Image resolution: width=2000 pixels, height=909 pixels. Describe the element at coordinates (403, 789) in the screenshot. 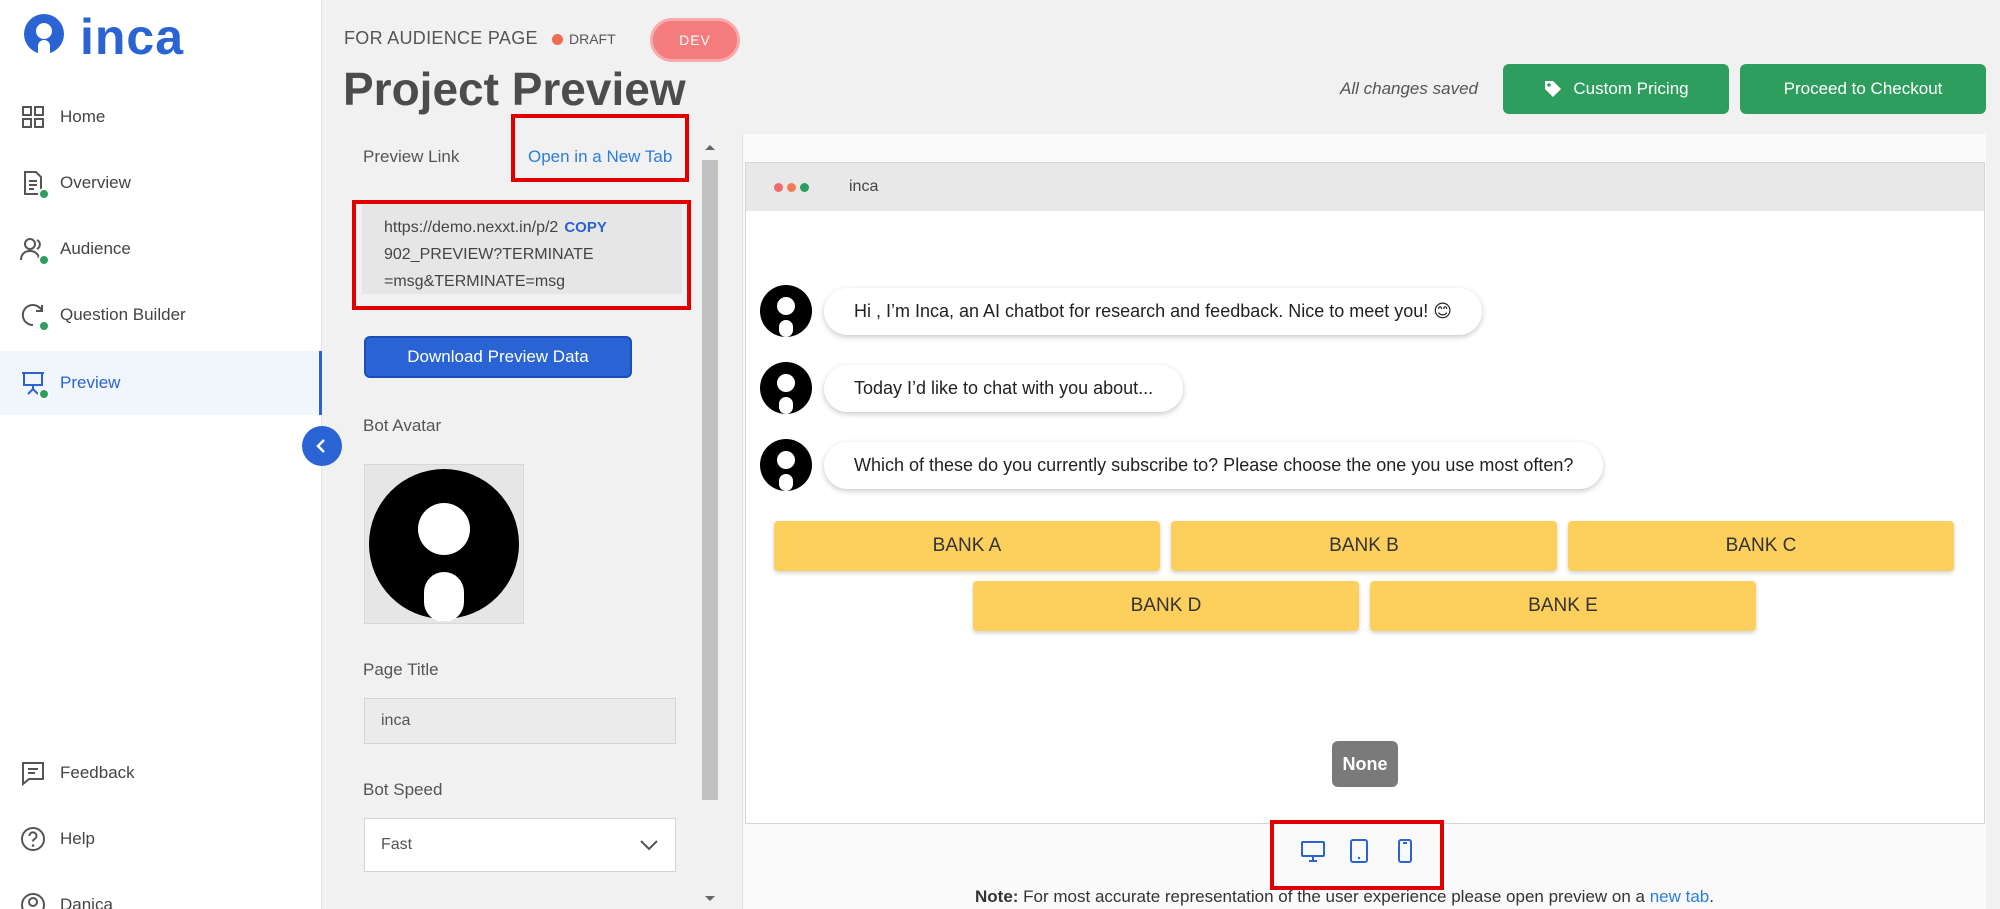

I see `bot-speed-label: Bot Speed` at that location.